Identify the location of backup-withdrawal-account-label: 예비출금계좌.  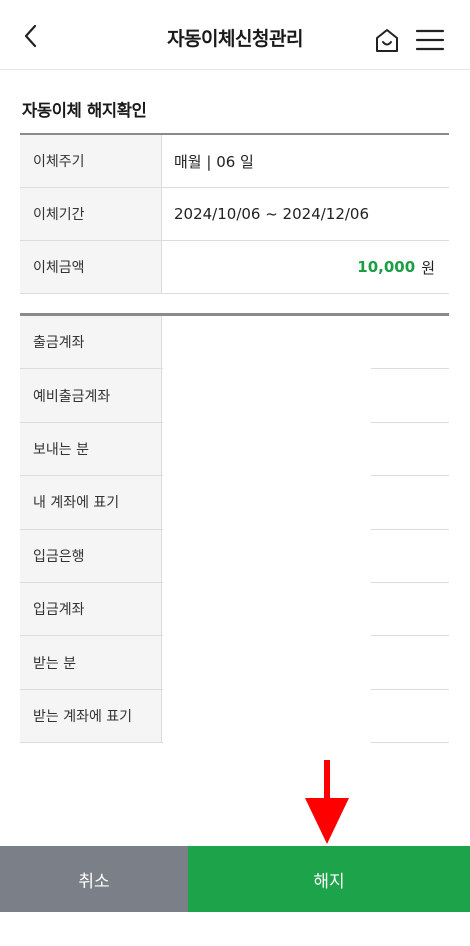
(91, 395).